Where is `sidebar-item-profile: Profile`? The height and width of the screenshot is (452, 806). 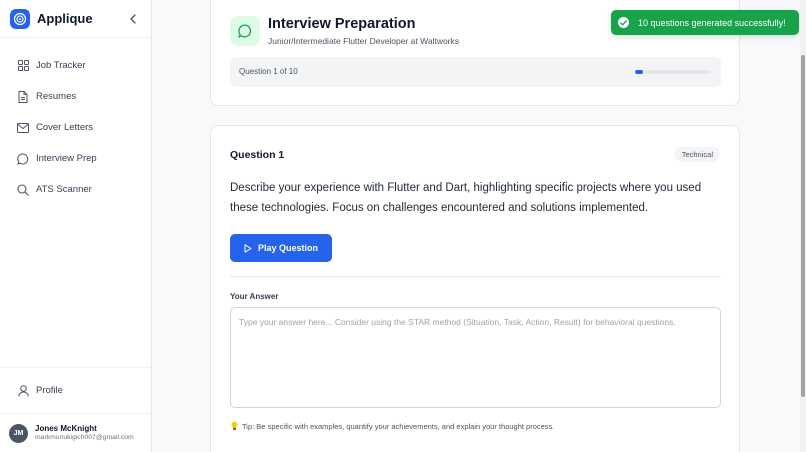
sidebar-item-profile: Profile is located at coordinates (75, 390).